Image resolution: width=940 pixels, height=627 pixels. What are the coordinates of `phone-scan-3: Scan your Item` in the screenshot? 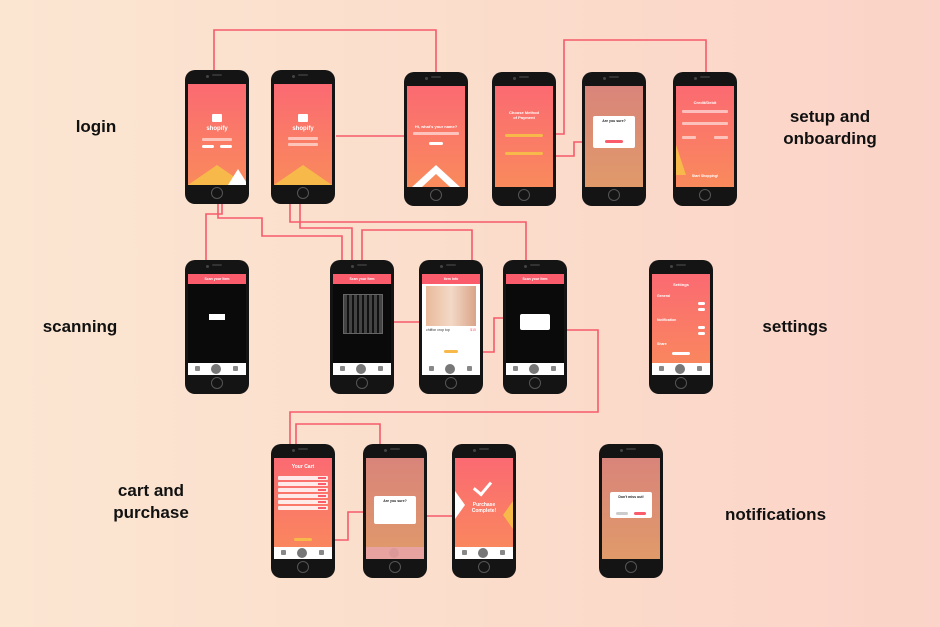 It's located at (535, 327).